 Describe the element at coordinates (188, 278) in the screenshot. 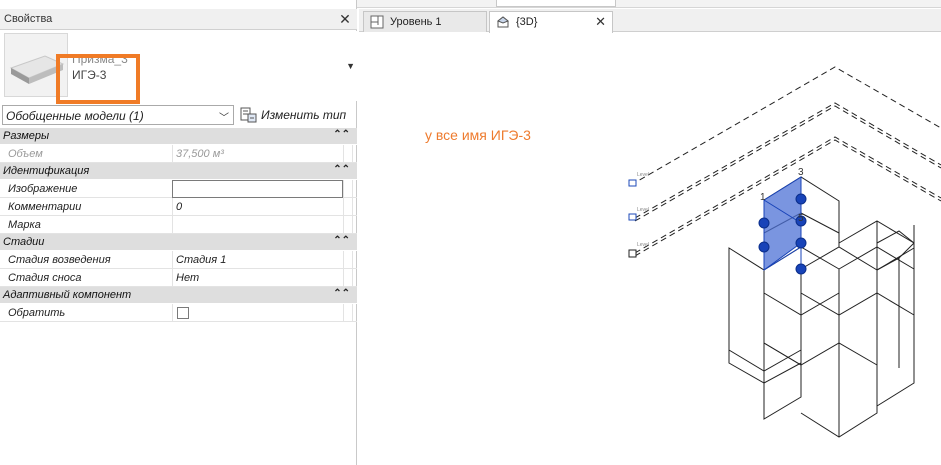

I see `property-value: Нет` at that location.